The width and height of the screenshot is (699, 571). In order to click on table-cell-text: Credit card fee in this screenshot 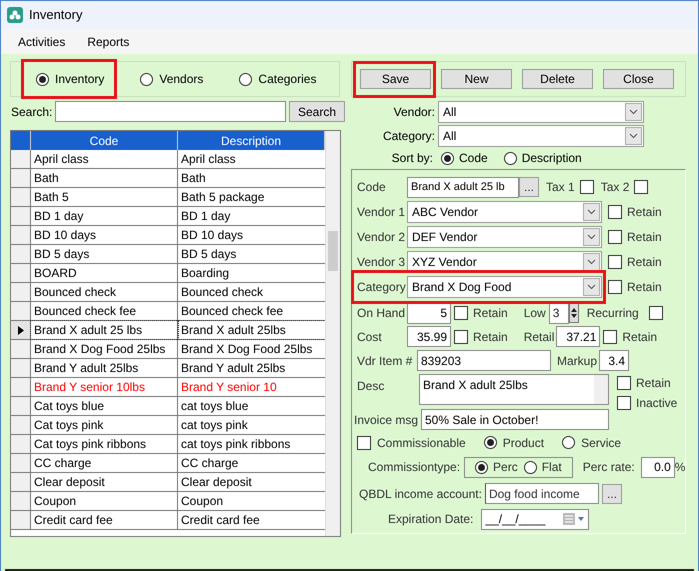, I will do `click(220, 520)`.